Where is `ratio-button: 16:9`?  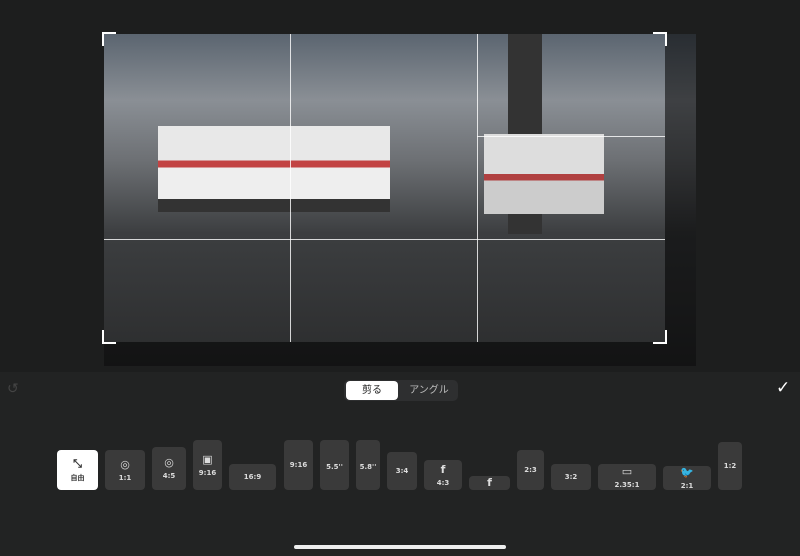
ratio-button: 16:9 is located at coordinates (252, 477).